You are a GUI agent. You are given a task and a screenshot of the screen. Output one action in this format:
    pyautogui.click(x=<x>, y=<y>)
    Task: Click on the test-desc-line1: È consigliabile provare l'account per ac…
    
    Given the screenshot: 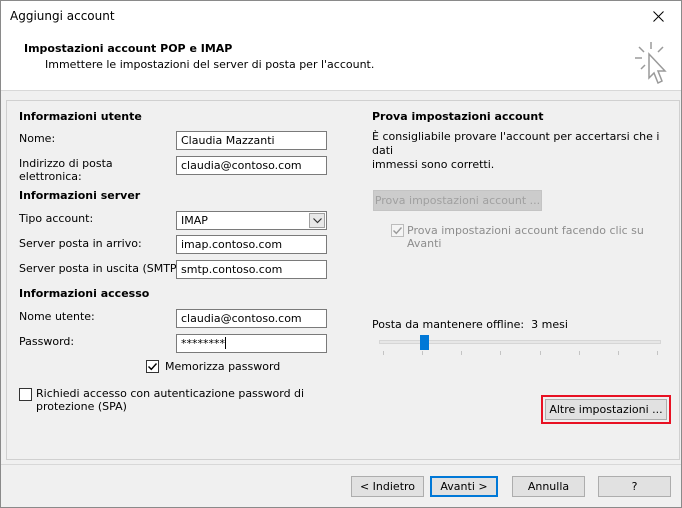 What is the action you would take?
    pyautogui.click(x=516, y=143)
    